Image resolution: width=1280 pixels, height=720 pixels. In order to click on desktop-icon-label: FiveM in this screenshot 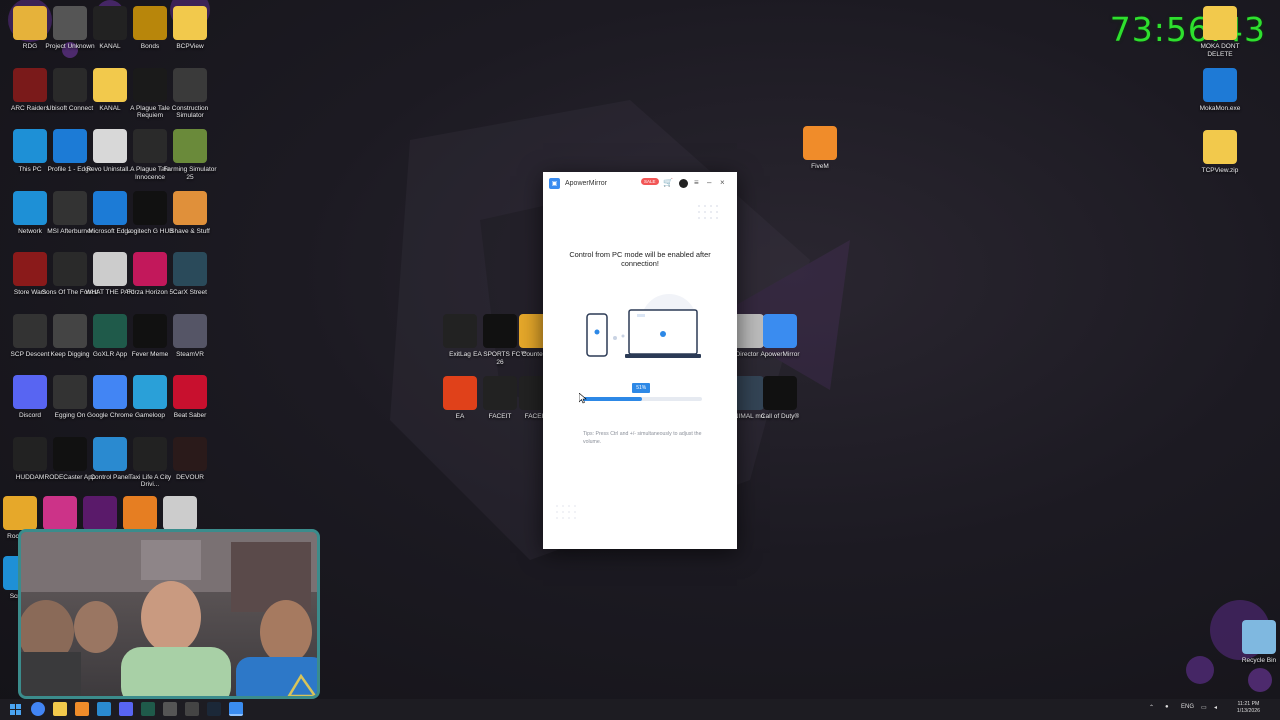, I will do `click(820, 166)`.